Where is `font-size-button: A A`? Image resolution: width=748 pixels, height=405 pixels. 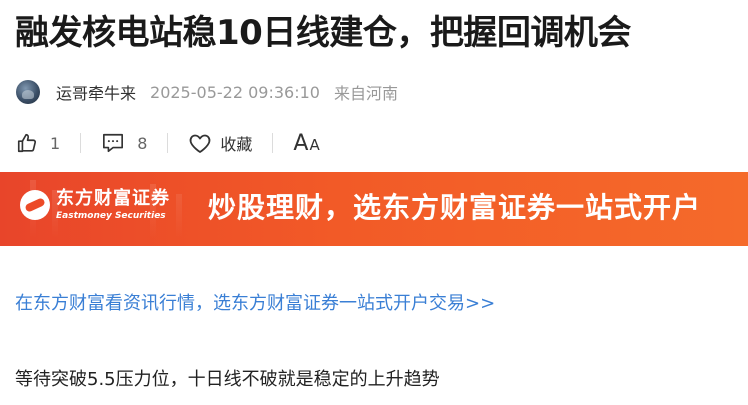 font-size-button: A A is located at coordinates (306, 143).